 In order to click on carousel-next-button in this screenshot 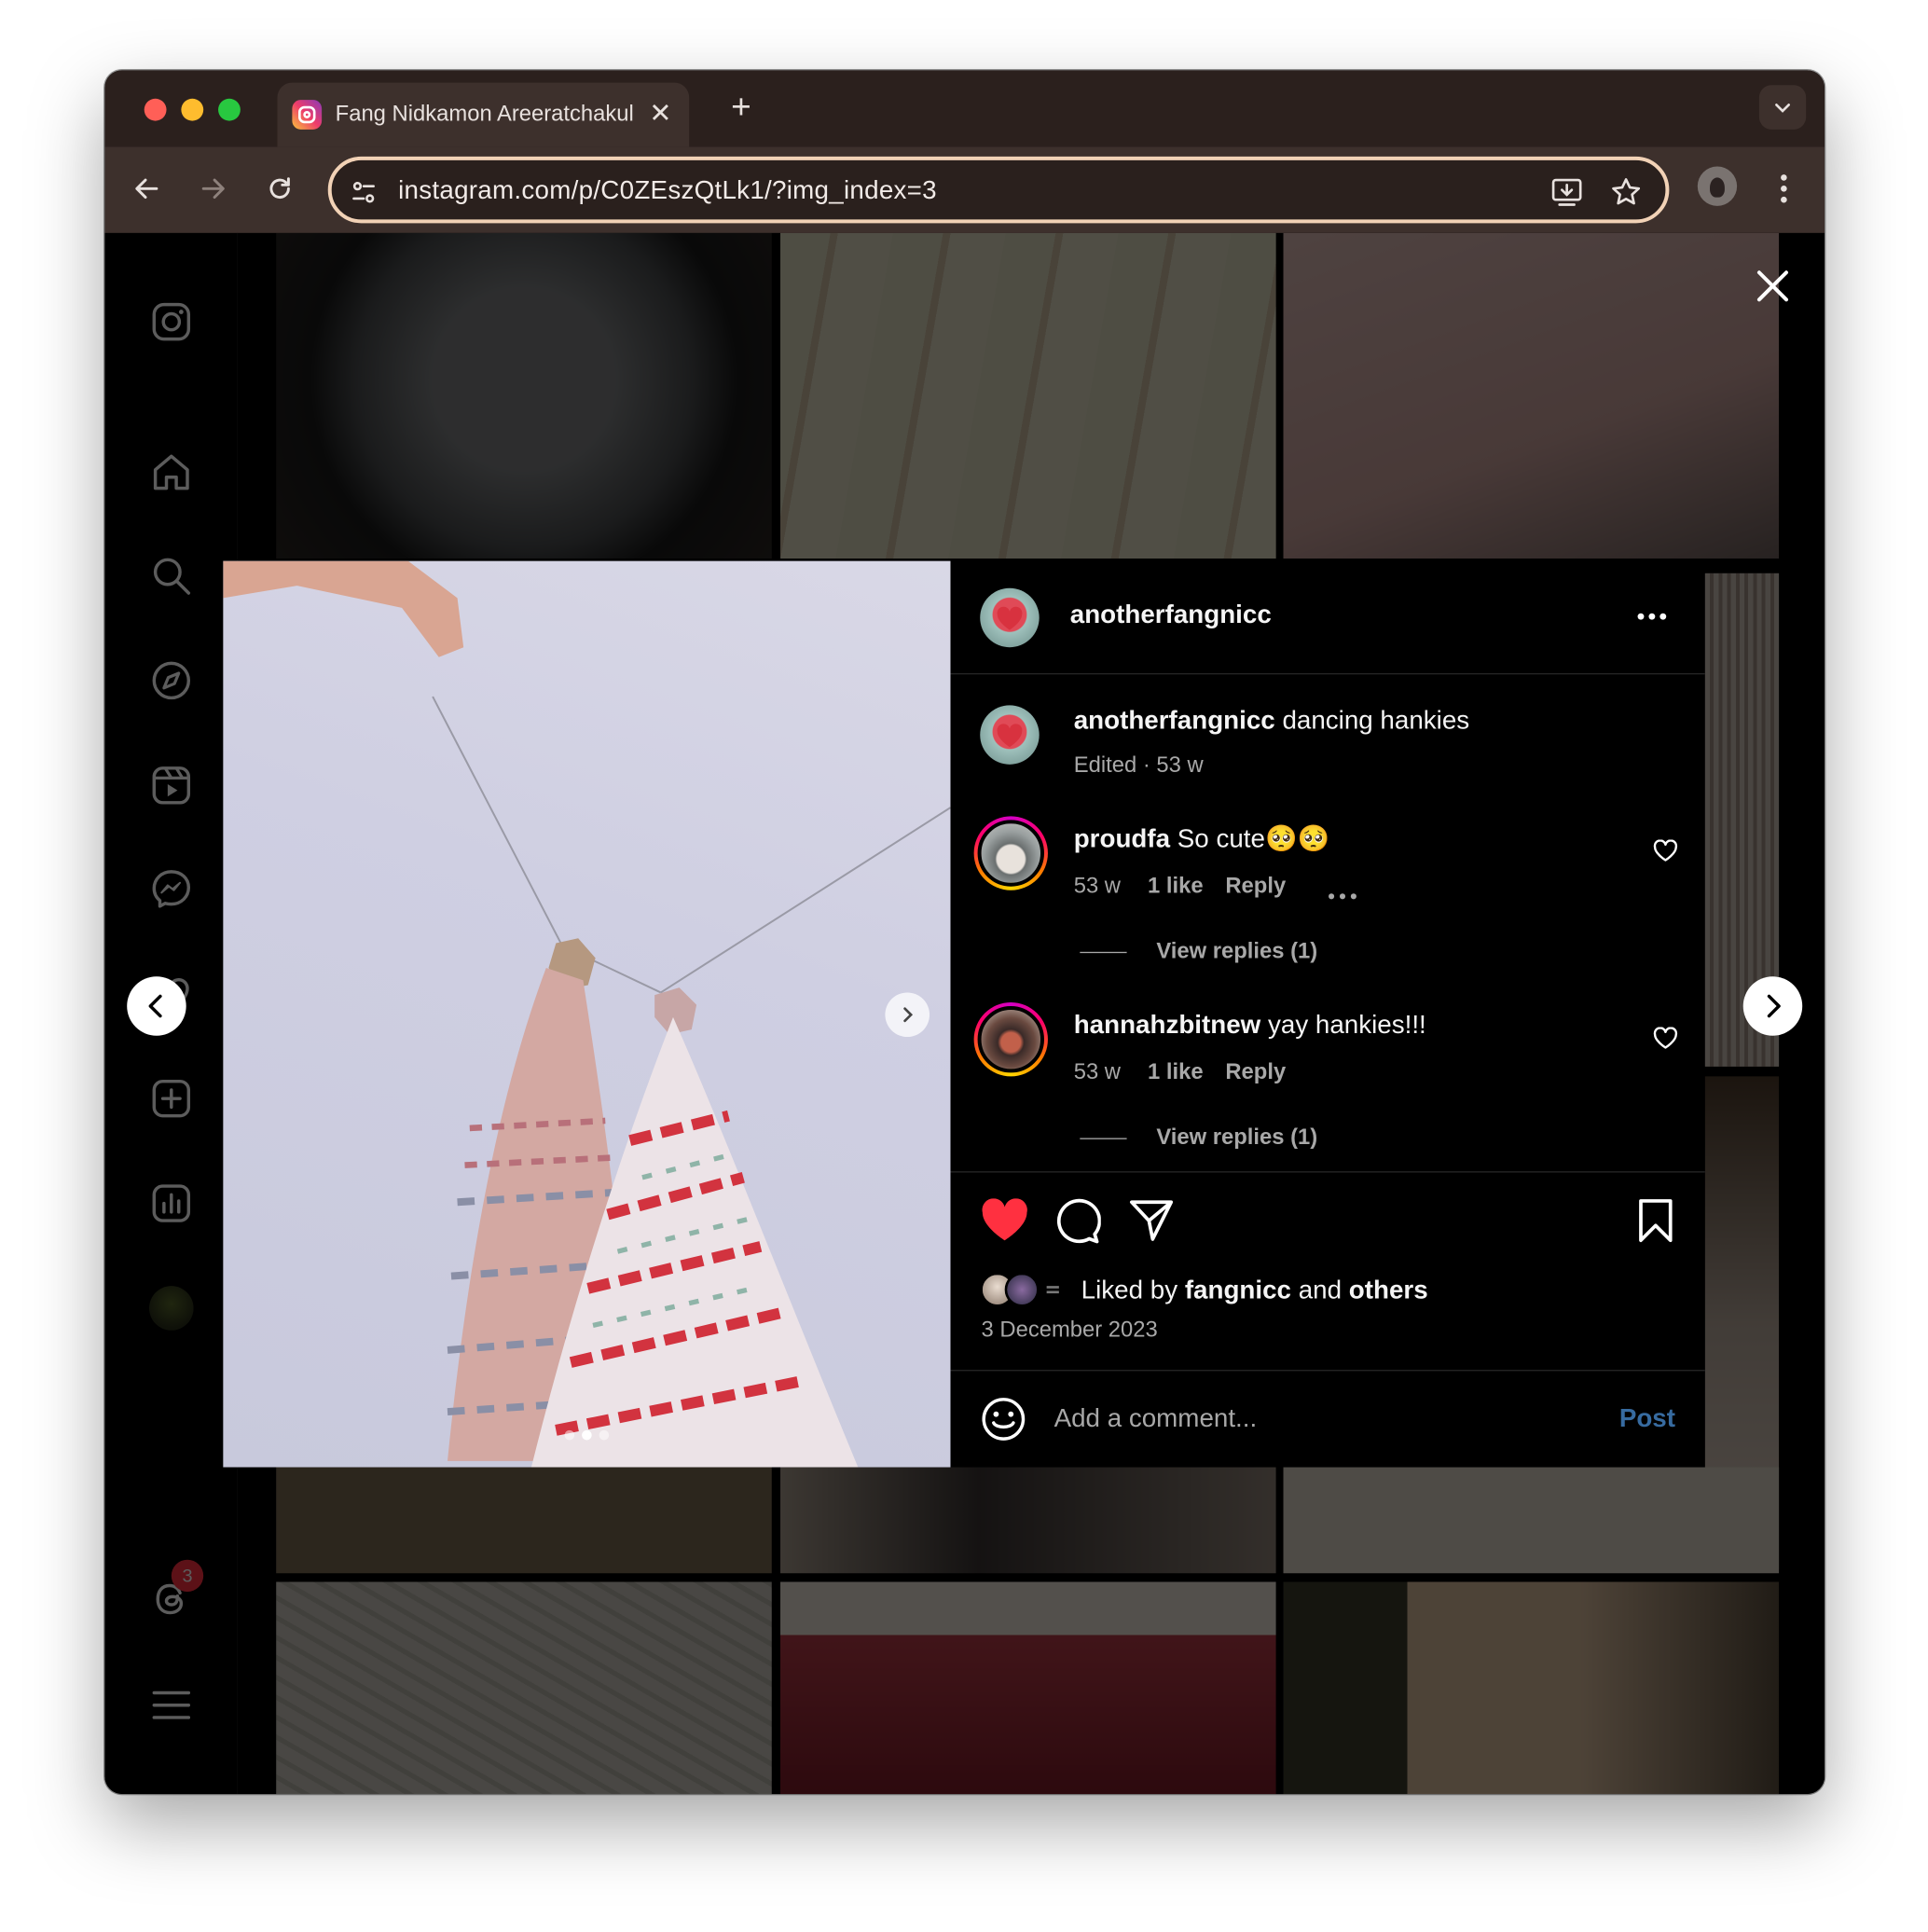, I will do `click(907, 1015)`.